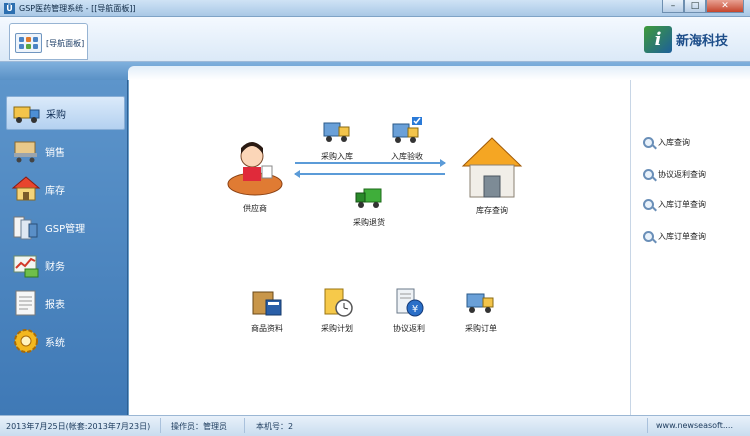 The image size is (750, 436). What do you see at coordinates (9, 8) in the screenshot?
I see `app-icon: Ü` at bounding box center [9, 8].